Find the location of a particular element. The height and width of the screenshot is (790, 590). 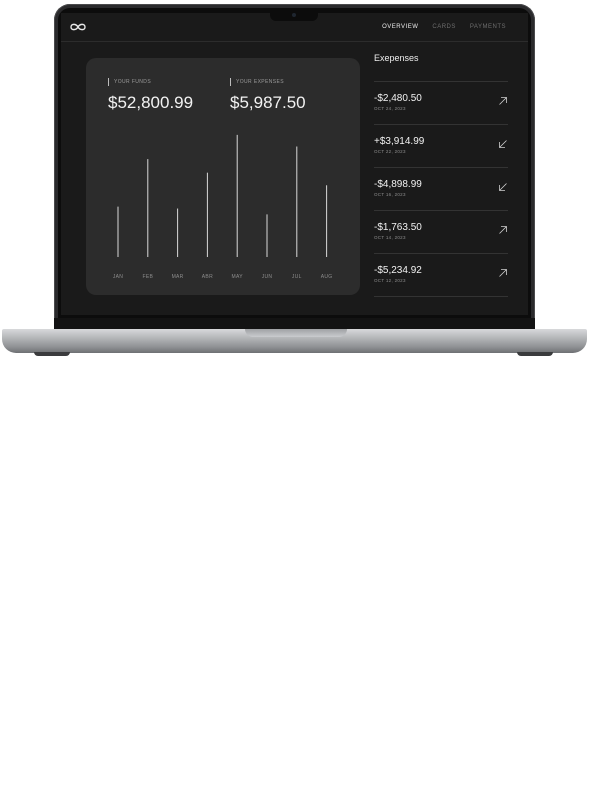

transaction-row: -$1,763.50 OCT 14, 2023 is located at coordinates (441, 231).